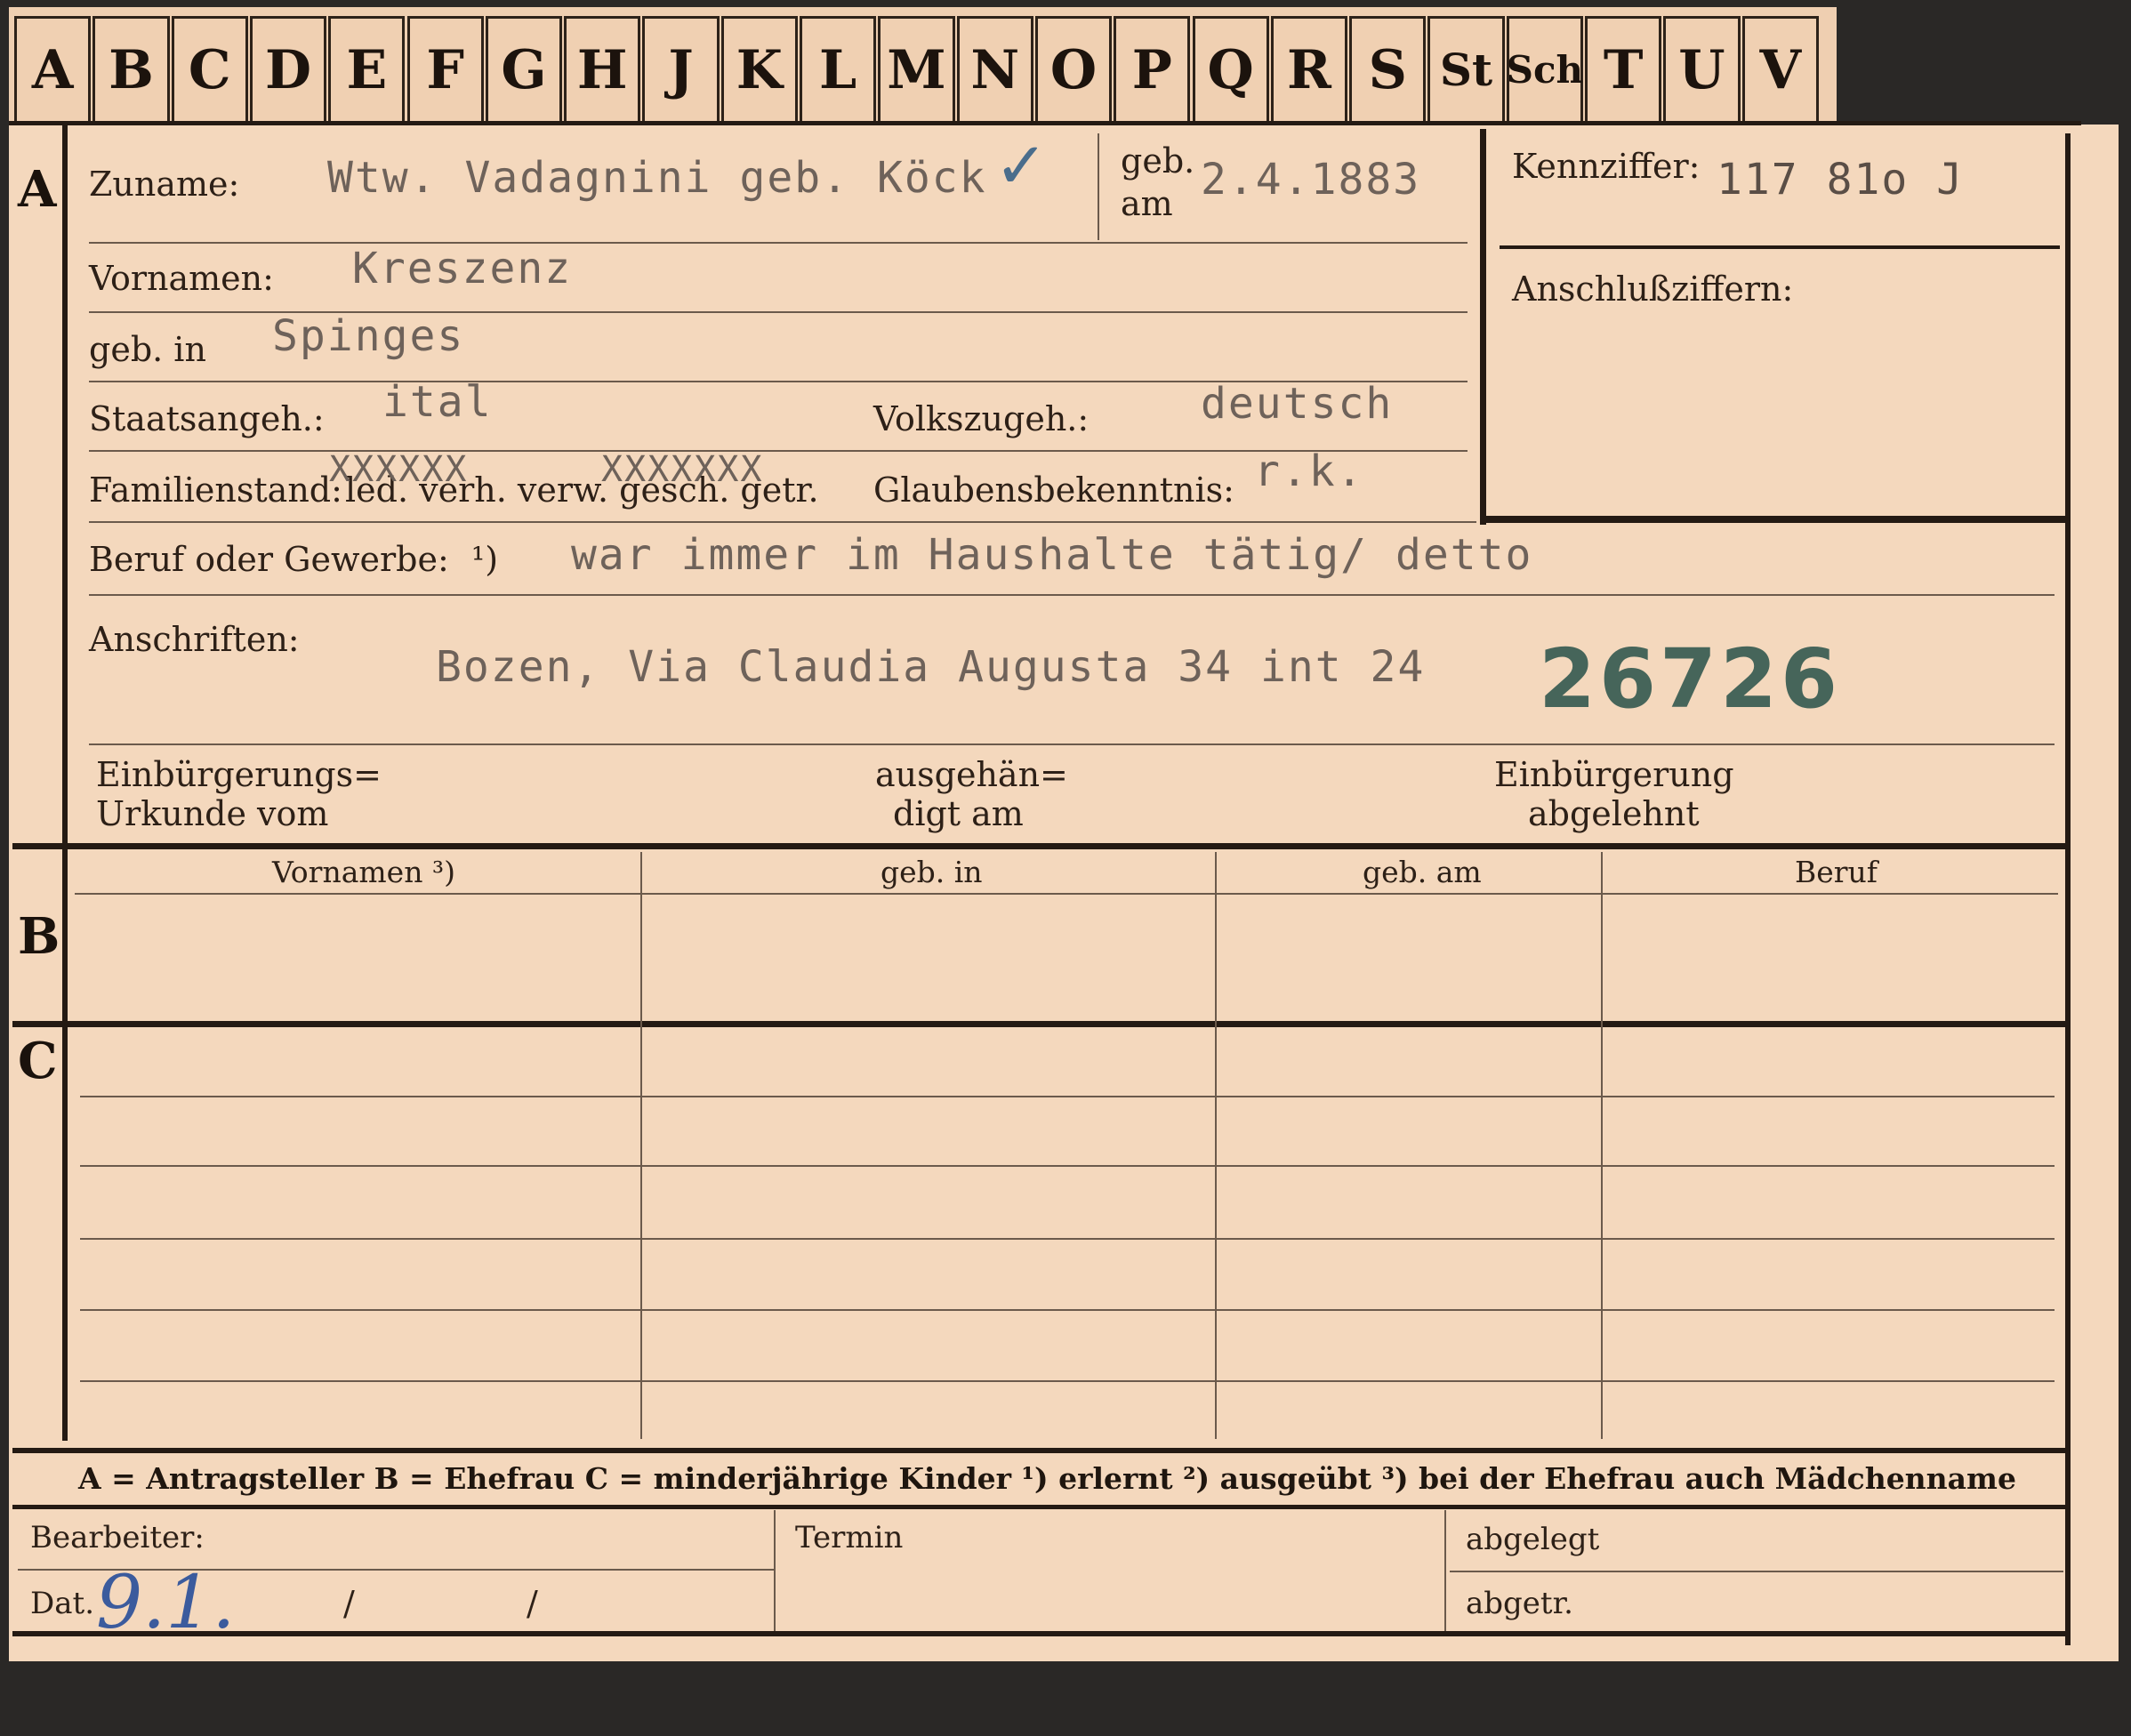 The height and width of the screenshot is (1736, 2131). I want to click on legend-bottom-border, so click(1040, 1507).